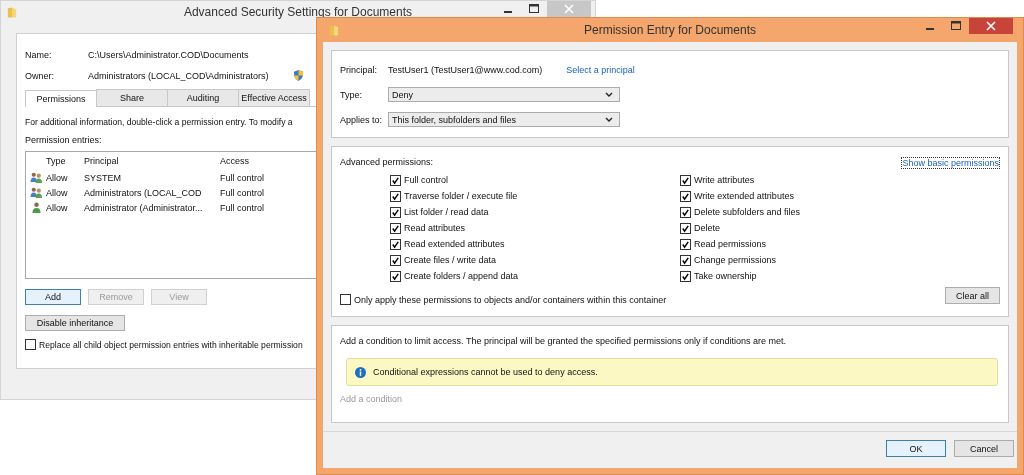 This screenshot has height=475, width=1024. I want to click on disable-inheritance-button: Disable inheritance, so click(75, 323).